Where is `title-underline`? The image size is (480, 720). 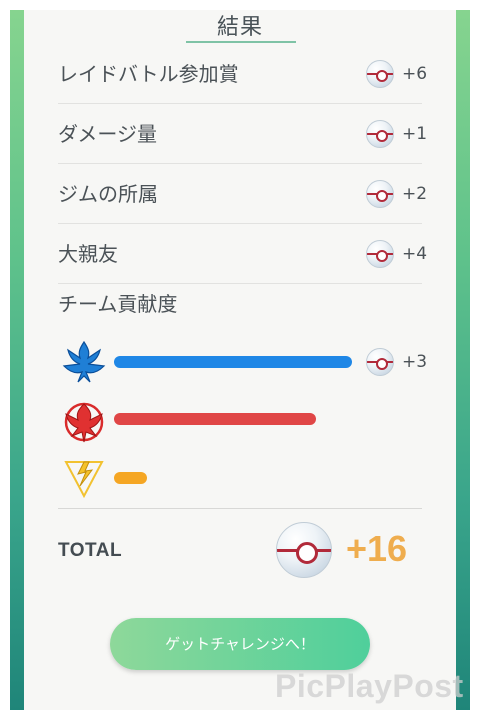 title-underline is located at coordinates (241, 42).